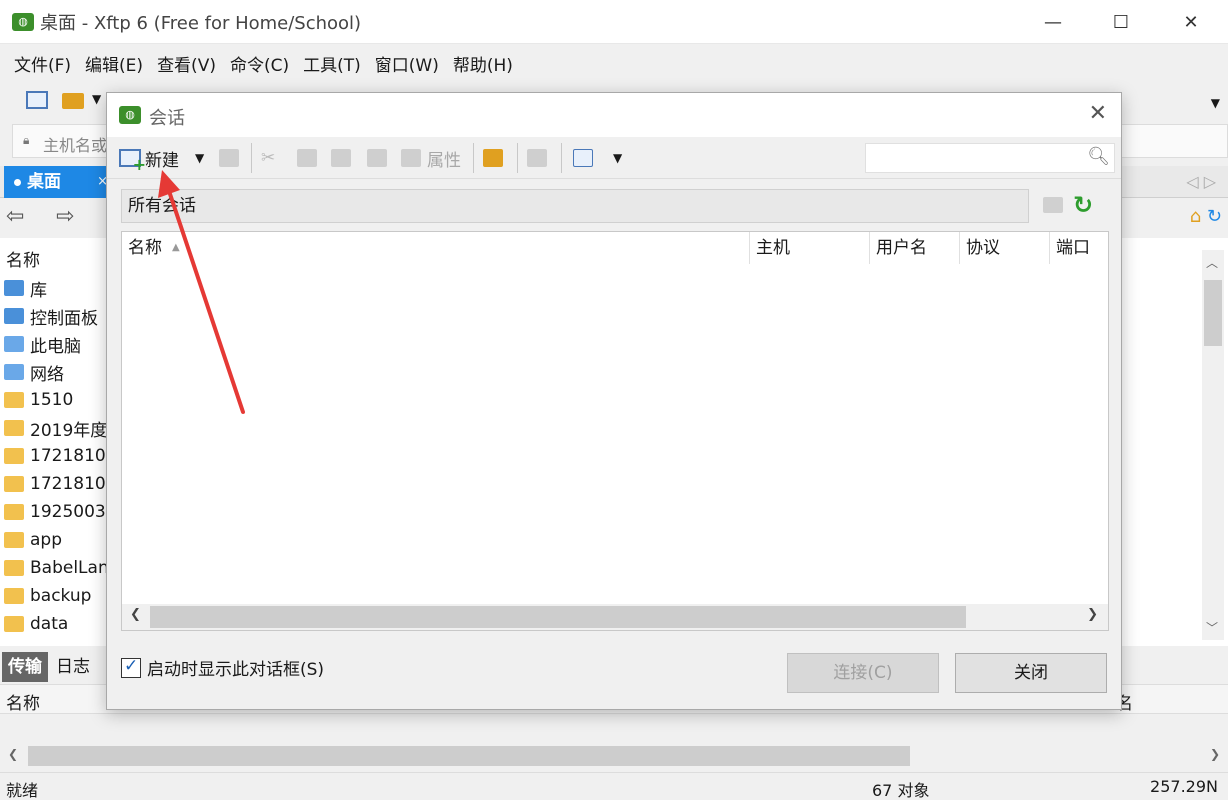 This screenshot has height=800, width=1228. Describe the element at coordinates (332, 63) in the screenshot. I see `menu-tools: 工具(T)` at that location.